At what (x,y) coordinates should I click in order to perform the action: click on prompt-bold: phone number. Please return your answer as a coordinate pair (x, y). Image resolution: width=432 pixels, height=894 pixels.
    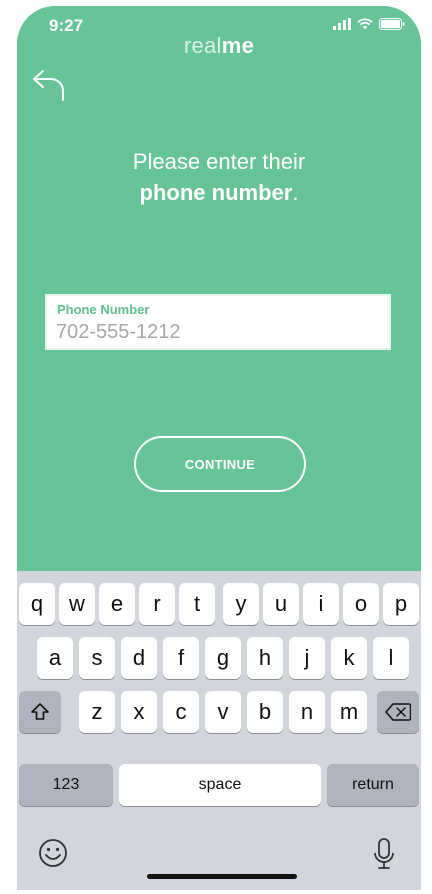
    Looking at the image, I should click on (216, 192).